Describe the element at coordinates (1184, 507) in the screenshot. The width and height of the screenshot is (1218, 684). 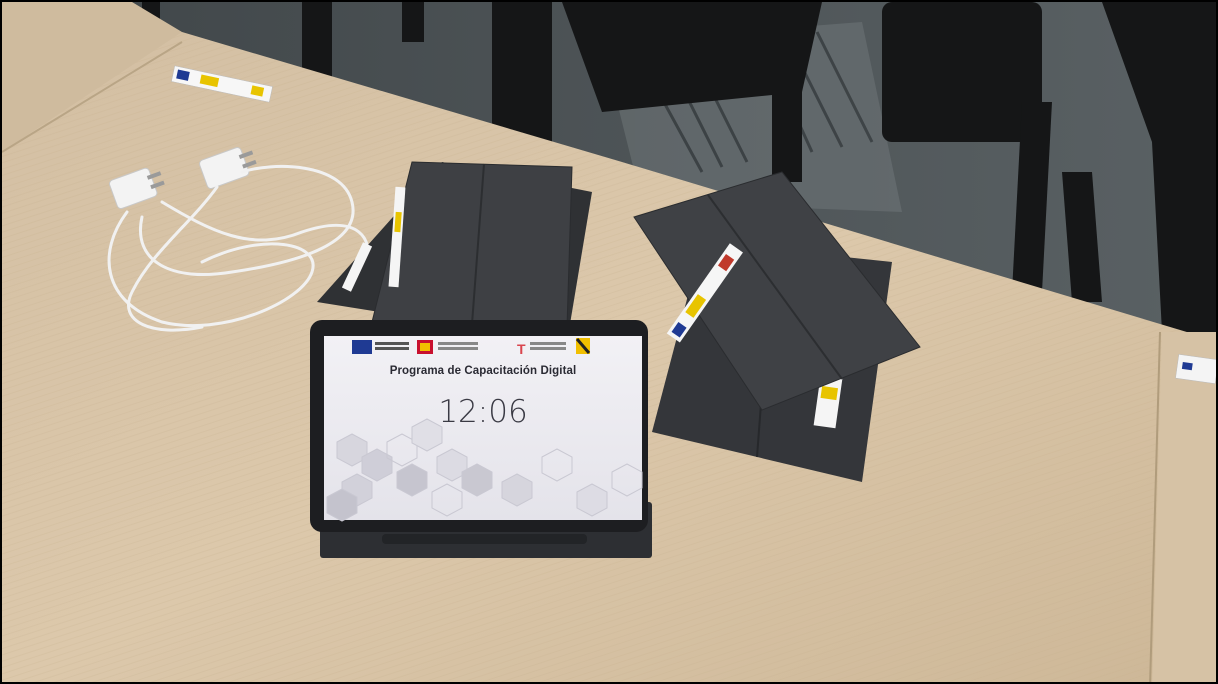
I see `desk-right-segment` at that location.